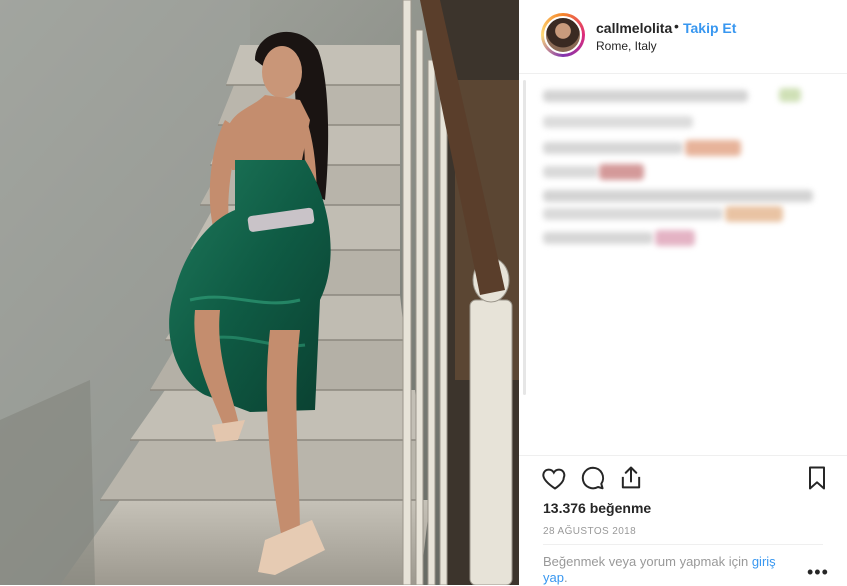  What do you see at coordinates (597, 508) in the screenshot?
I see `likes-count: 13.376 beğenme` at bounding box center [597, 508].